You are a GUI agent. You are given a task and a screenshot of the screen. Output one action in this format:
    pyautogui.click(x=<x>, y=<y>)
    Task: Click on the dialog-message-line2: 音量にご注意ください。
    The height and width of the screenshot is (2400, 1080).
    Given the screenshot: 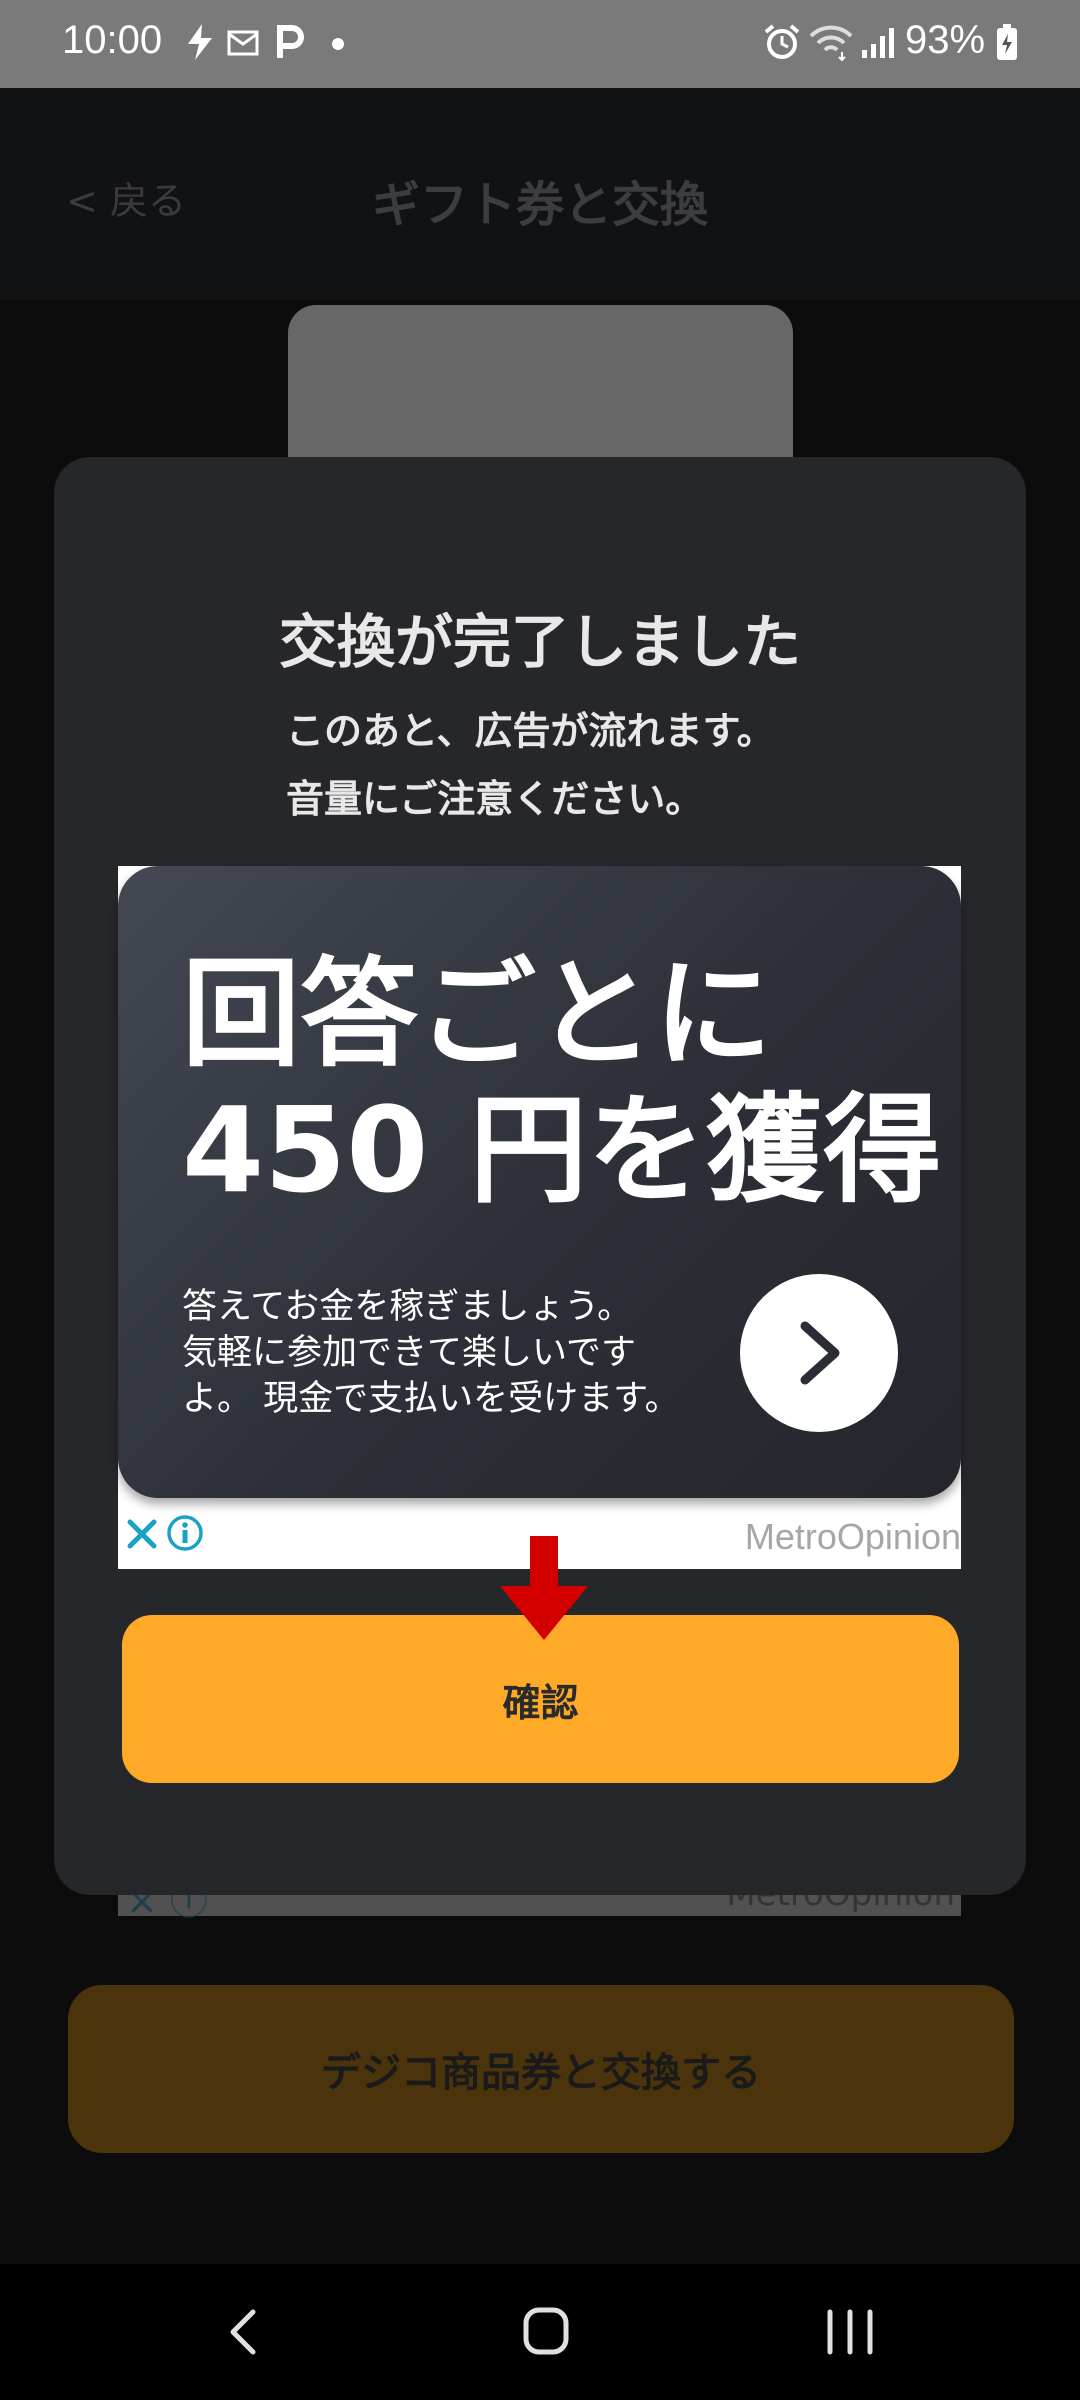 What is the action you would take?
    pyautogui.click(x=495, y=799)
    